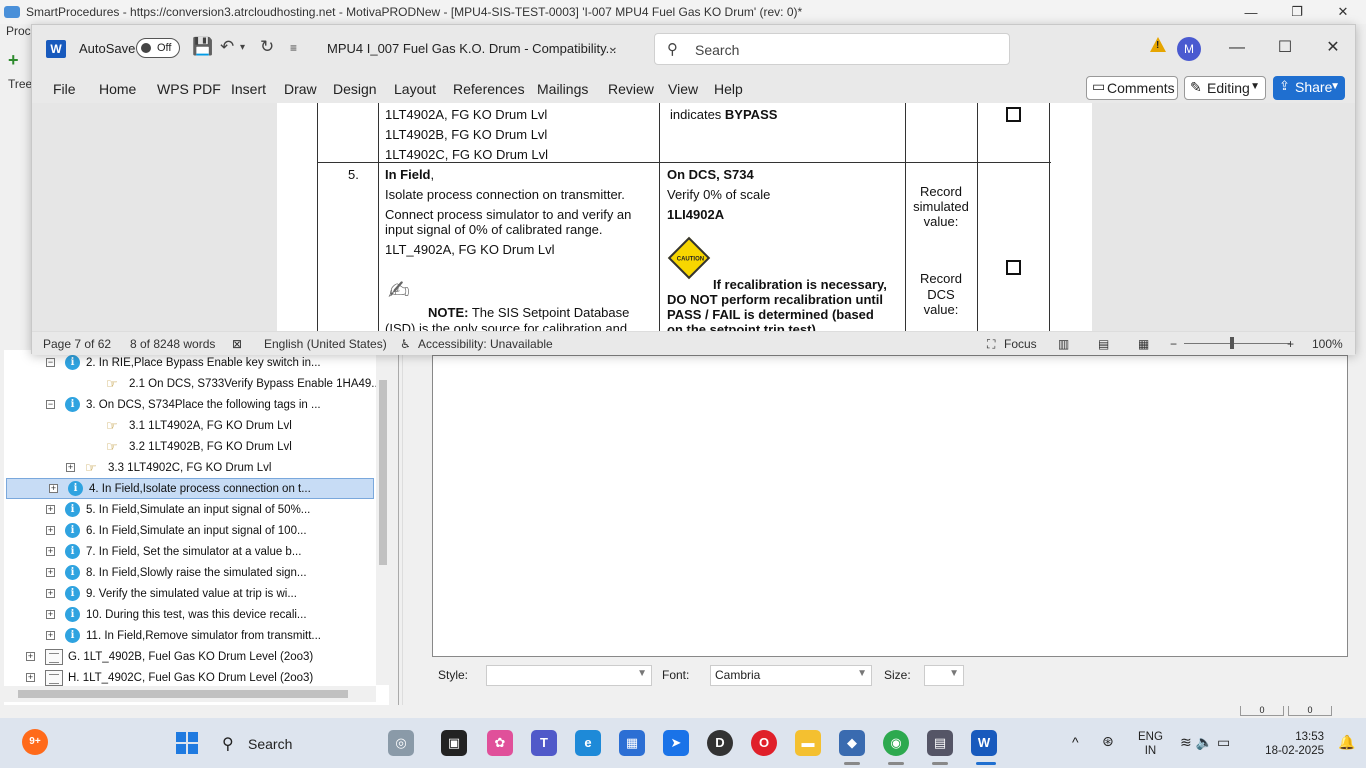  Describe the element at coordinates (791, 675) in the screenshot. I see `font-dropdown: Cambria ▼` at that location.